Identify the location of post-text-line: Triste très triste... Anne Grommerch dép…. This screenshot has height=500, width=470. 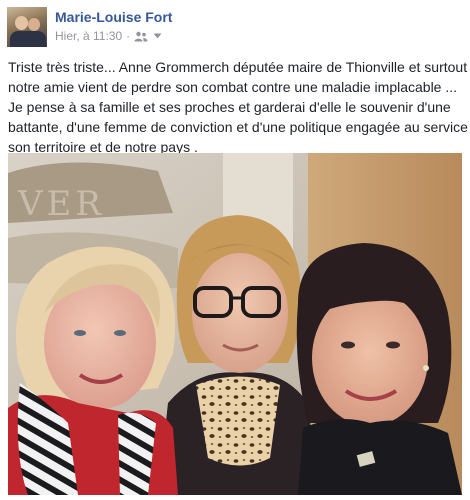
(238, 67).